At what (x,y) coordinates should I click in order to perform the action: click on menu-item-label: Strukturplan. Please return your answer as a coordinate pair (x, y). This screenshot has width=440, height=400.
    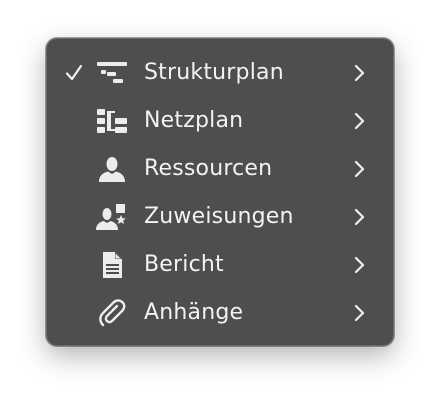
    Looking at the image, I should click on (214, 72).